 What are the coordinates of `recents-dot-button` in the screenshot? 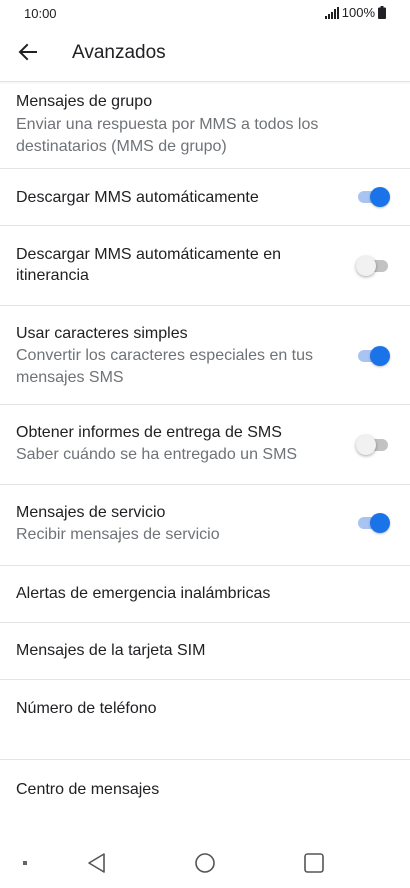 It's located at (25, 863).